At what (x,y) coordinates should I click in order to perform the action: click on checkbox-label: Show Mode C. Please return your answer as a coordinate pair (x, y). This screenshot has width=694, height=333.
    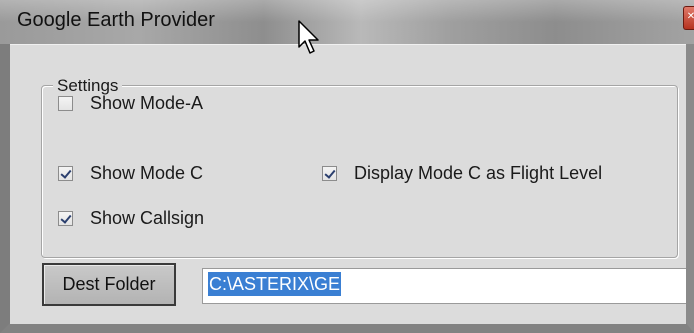
    Looking at the image, I should click on (147, 173).